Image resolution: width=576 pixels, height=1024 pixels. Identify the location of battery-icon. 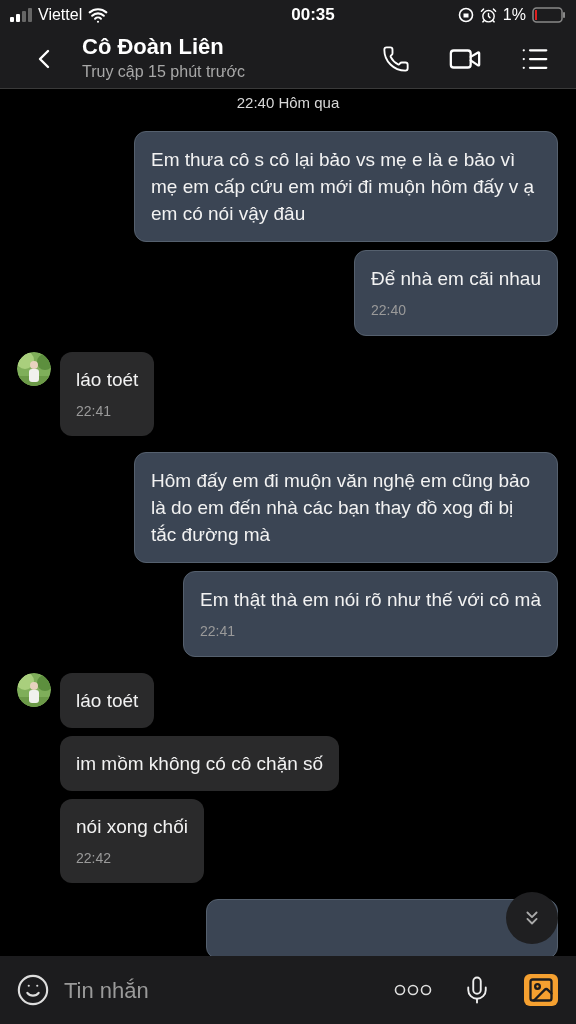
(549, 15).